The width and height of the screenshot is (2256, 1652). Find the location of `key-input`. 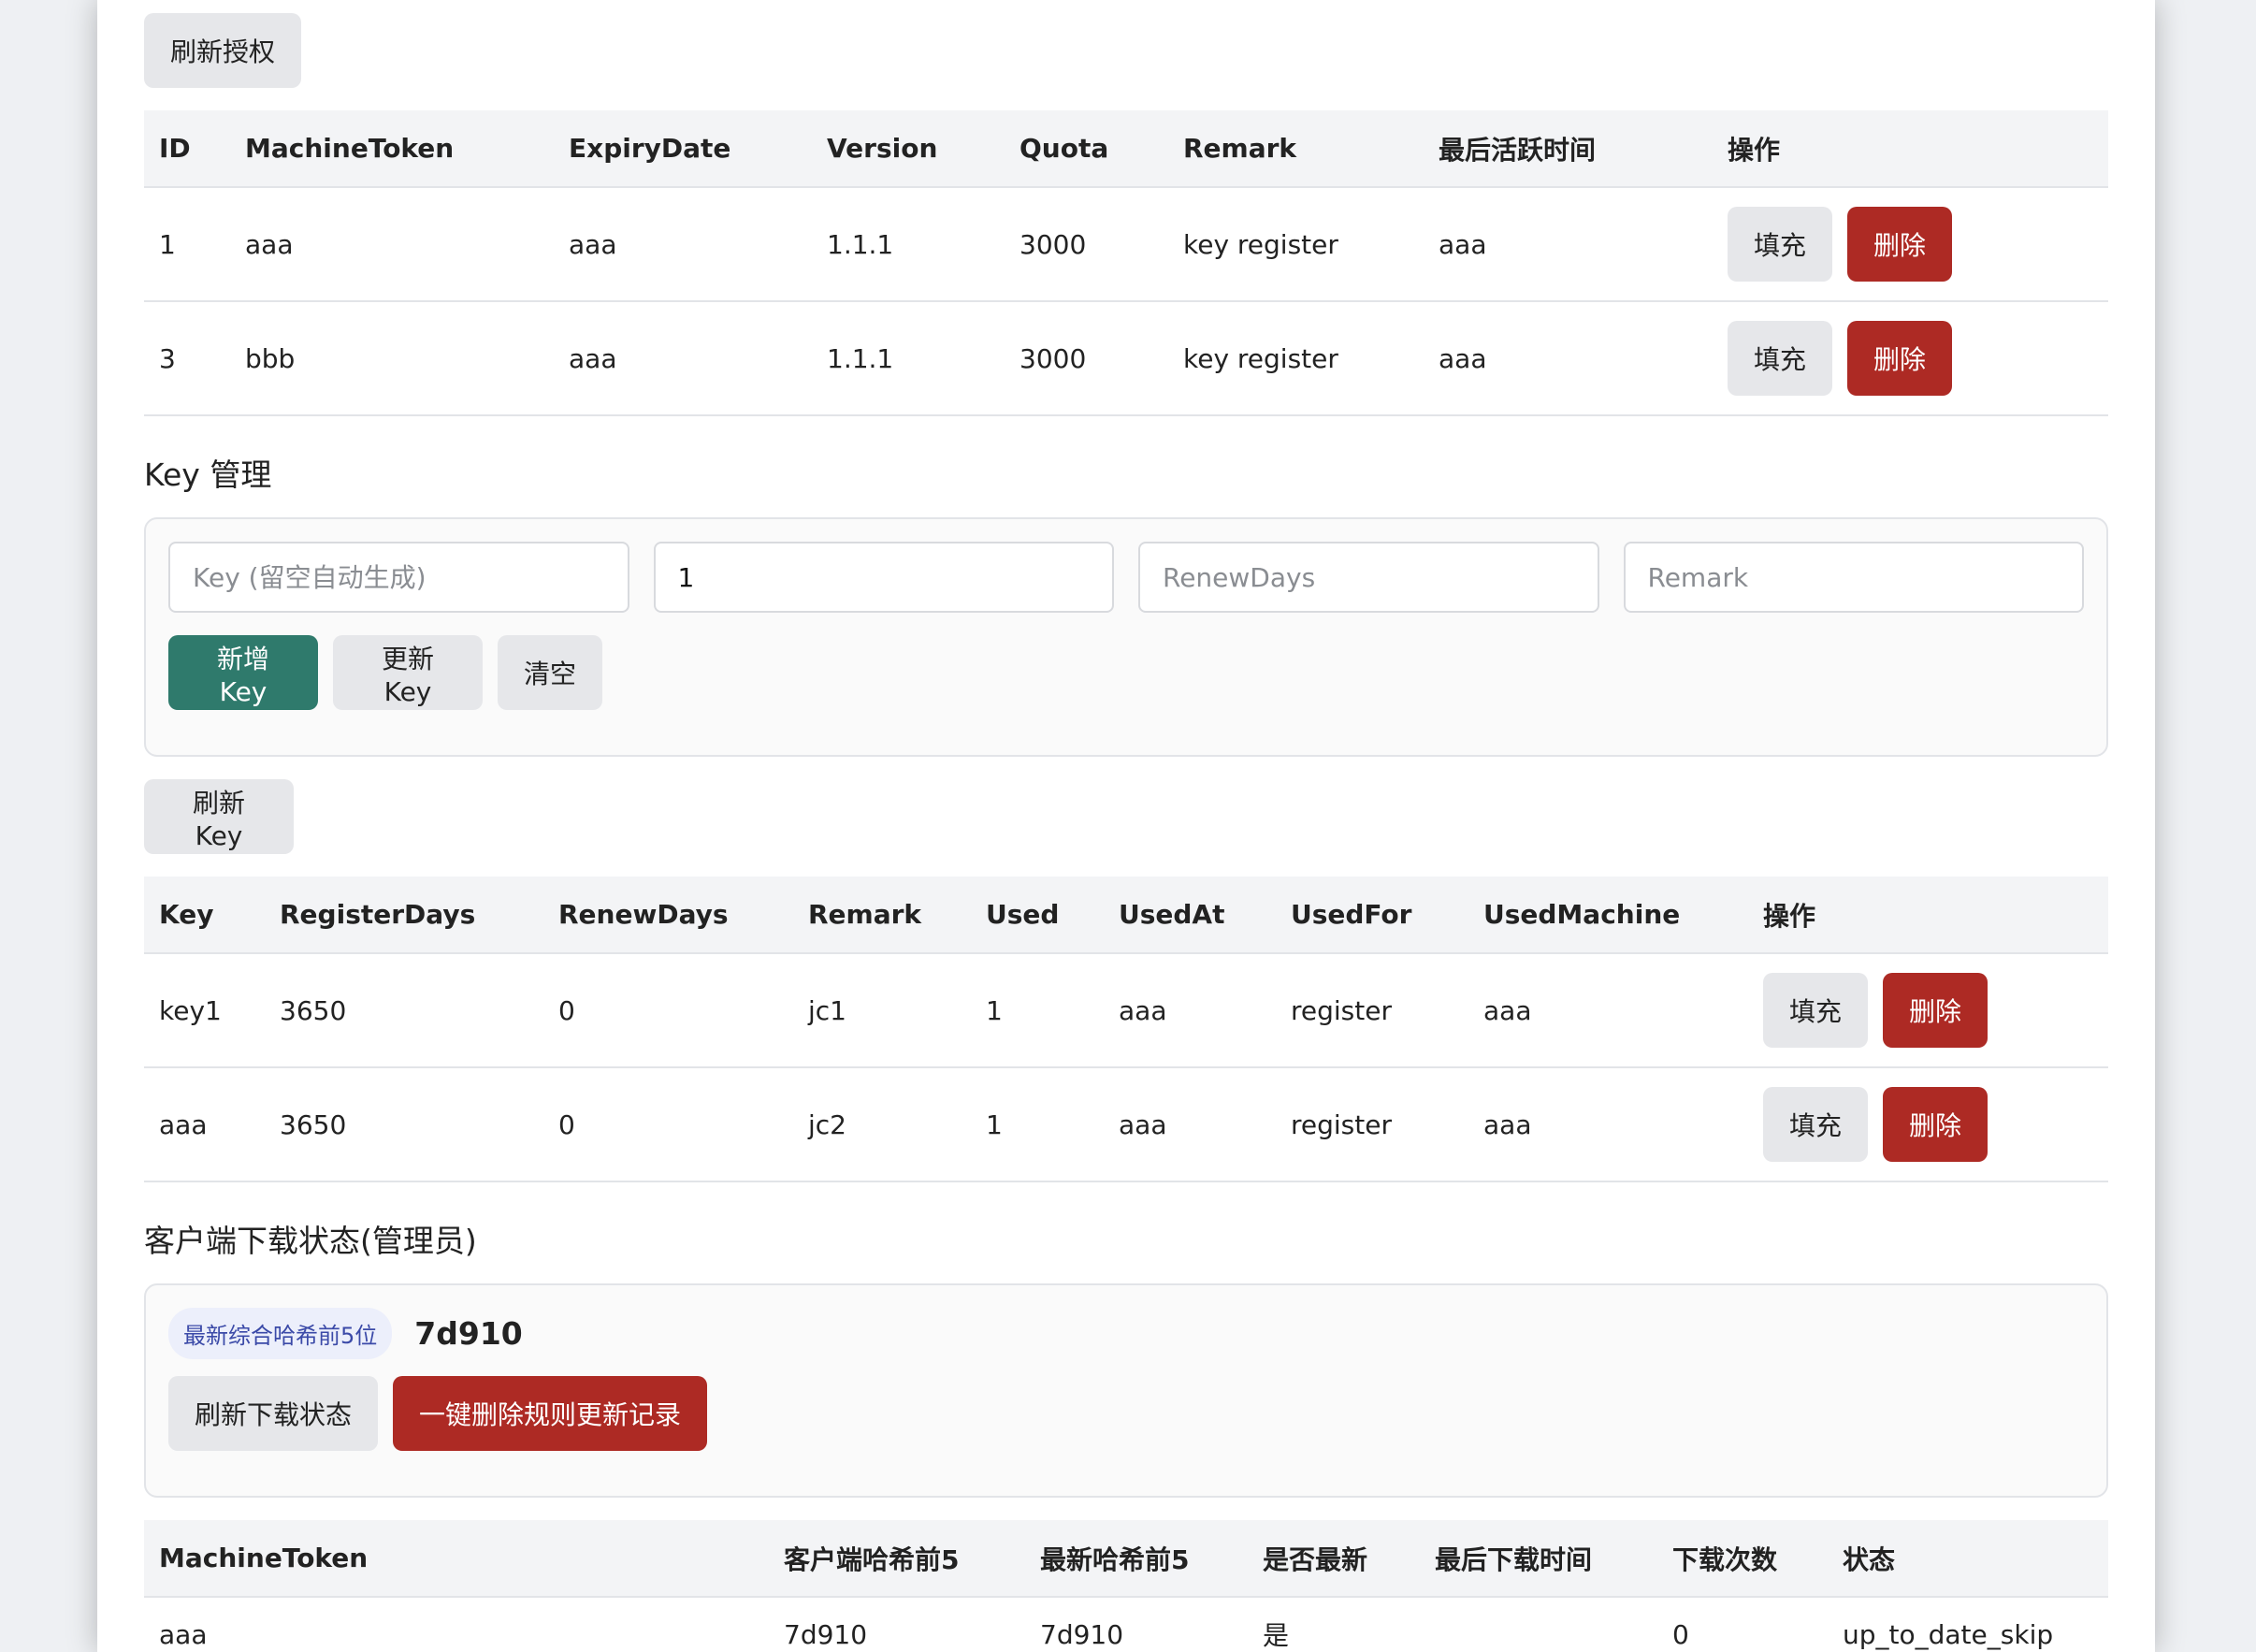

key-input is located at coordinates (398, 577).